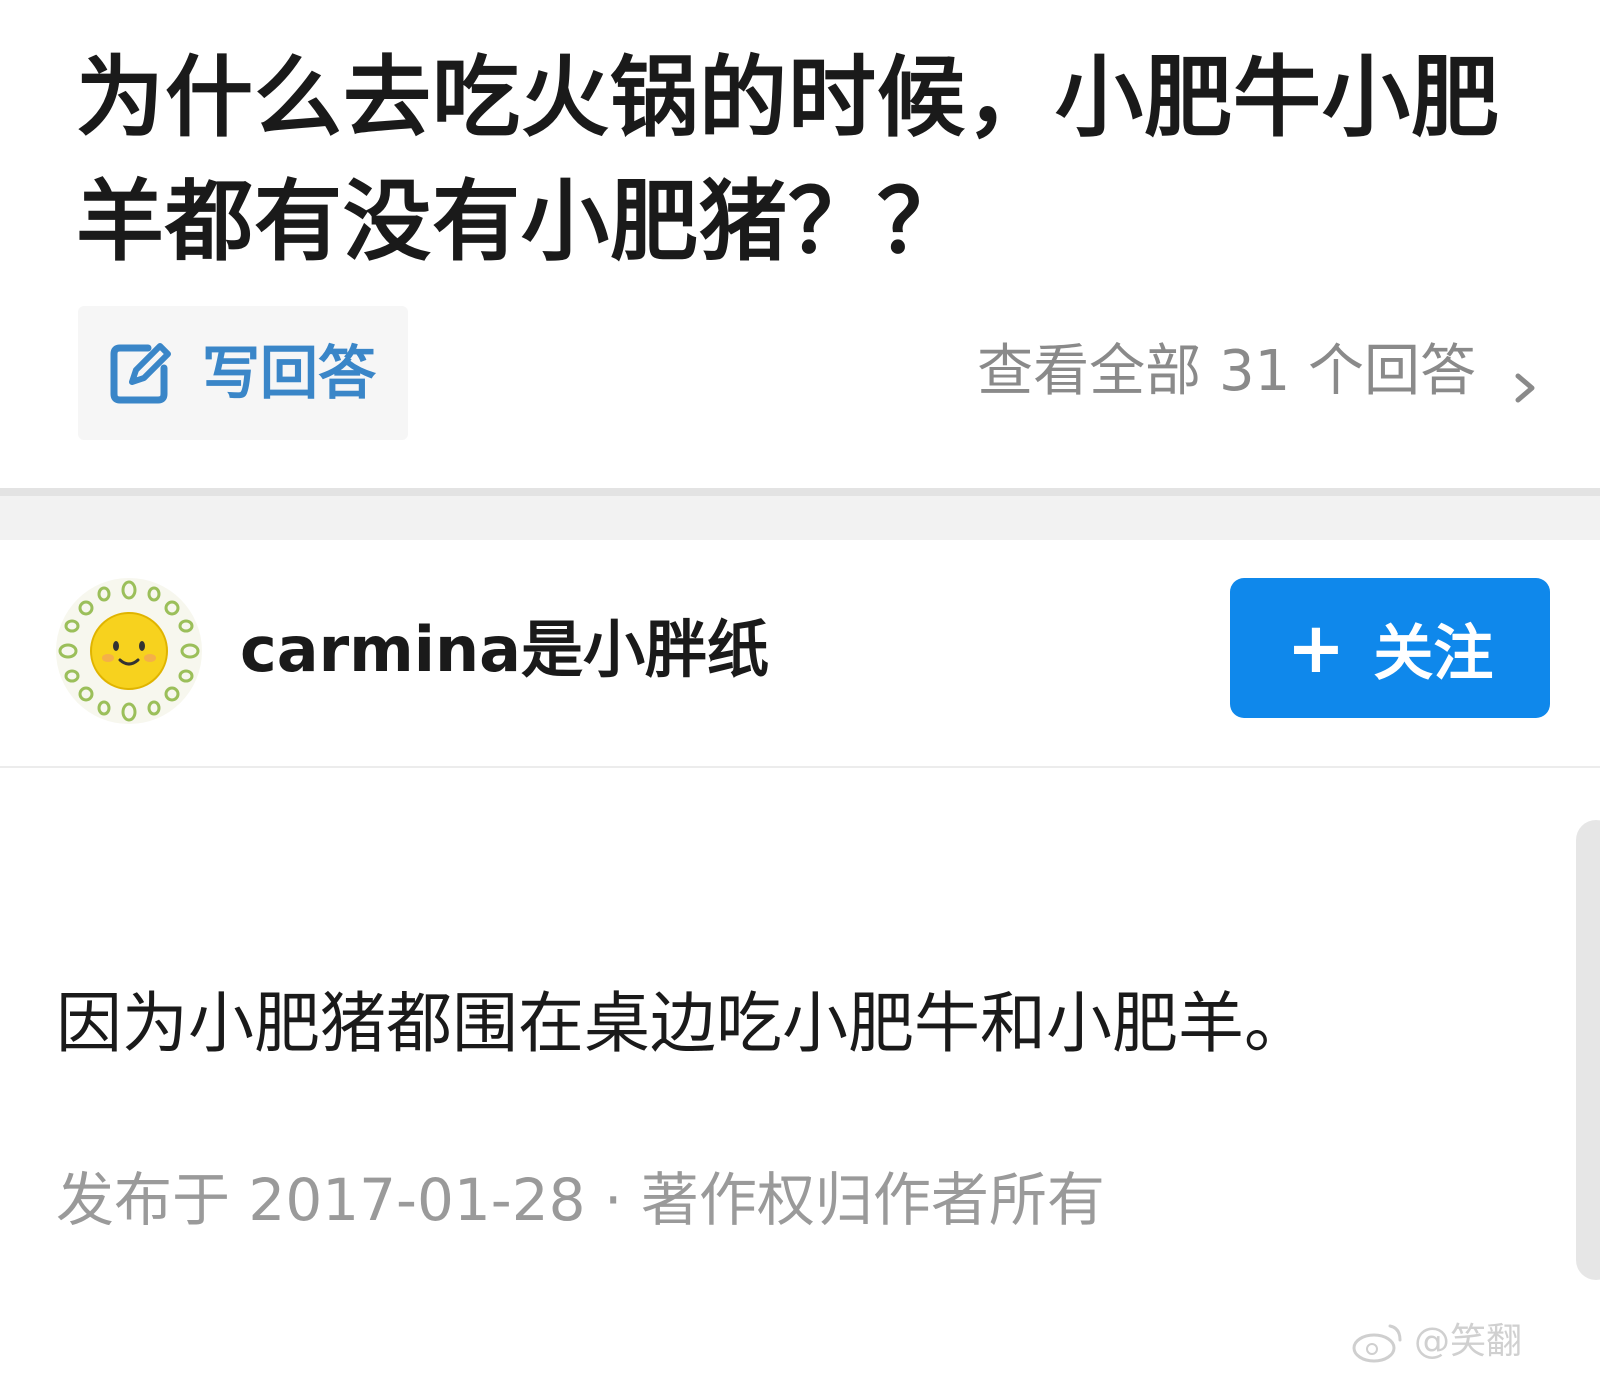 Image resolution: width=1600 pixels, height=1391 pixels. I want to click on answer-content: 因为小肥猪都围在桌边吃小肥牛和小肥羊。, so click(683, 1023).